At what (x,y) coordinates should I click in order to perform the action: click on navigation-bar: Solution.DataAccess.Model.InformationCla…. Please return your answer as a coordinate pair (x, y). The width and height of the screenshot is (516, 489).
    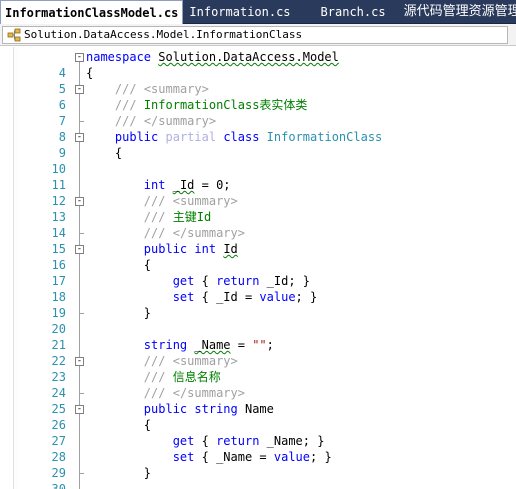
    Looking at the image, I should click on (258, 35).